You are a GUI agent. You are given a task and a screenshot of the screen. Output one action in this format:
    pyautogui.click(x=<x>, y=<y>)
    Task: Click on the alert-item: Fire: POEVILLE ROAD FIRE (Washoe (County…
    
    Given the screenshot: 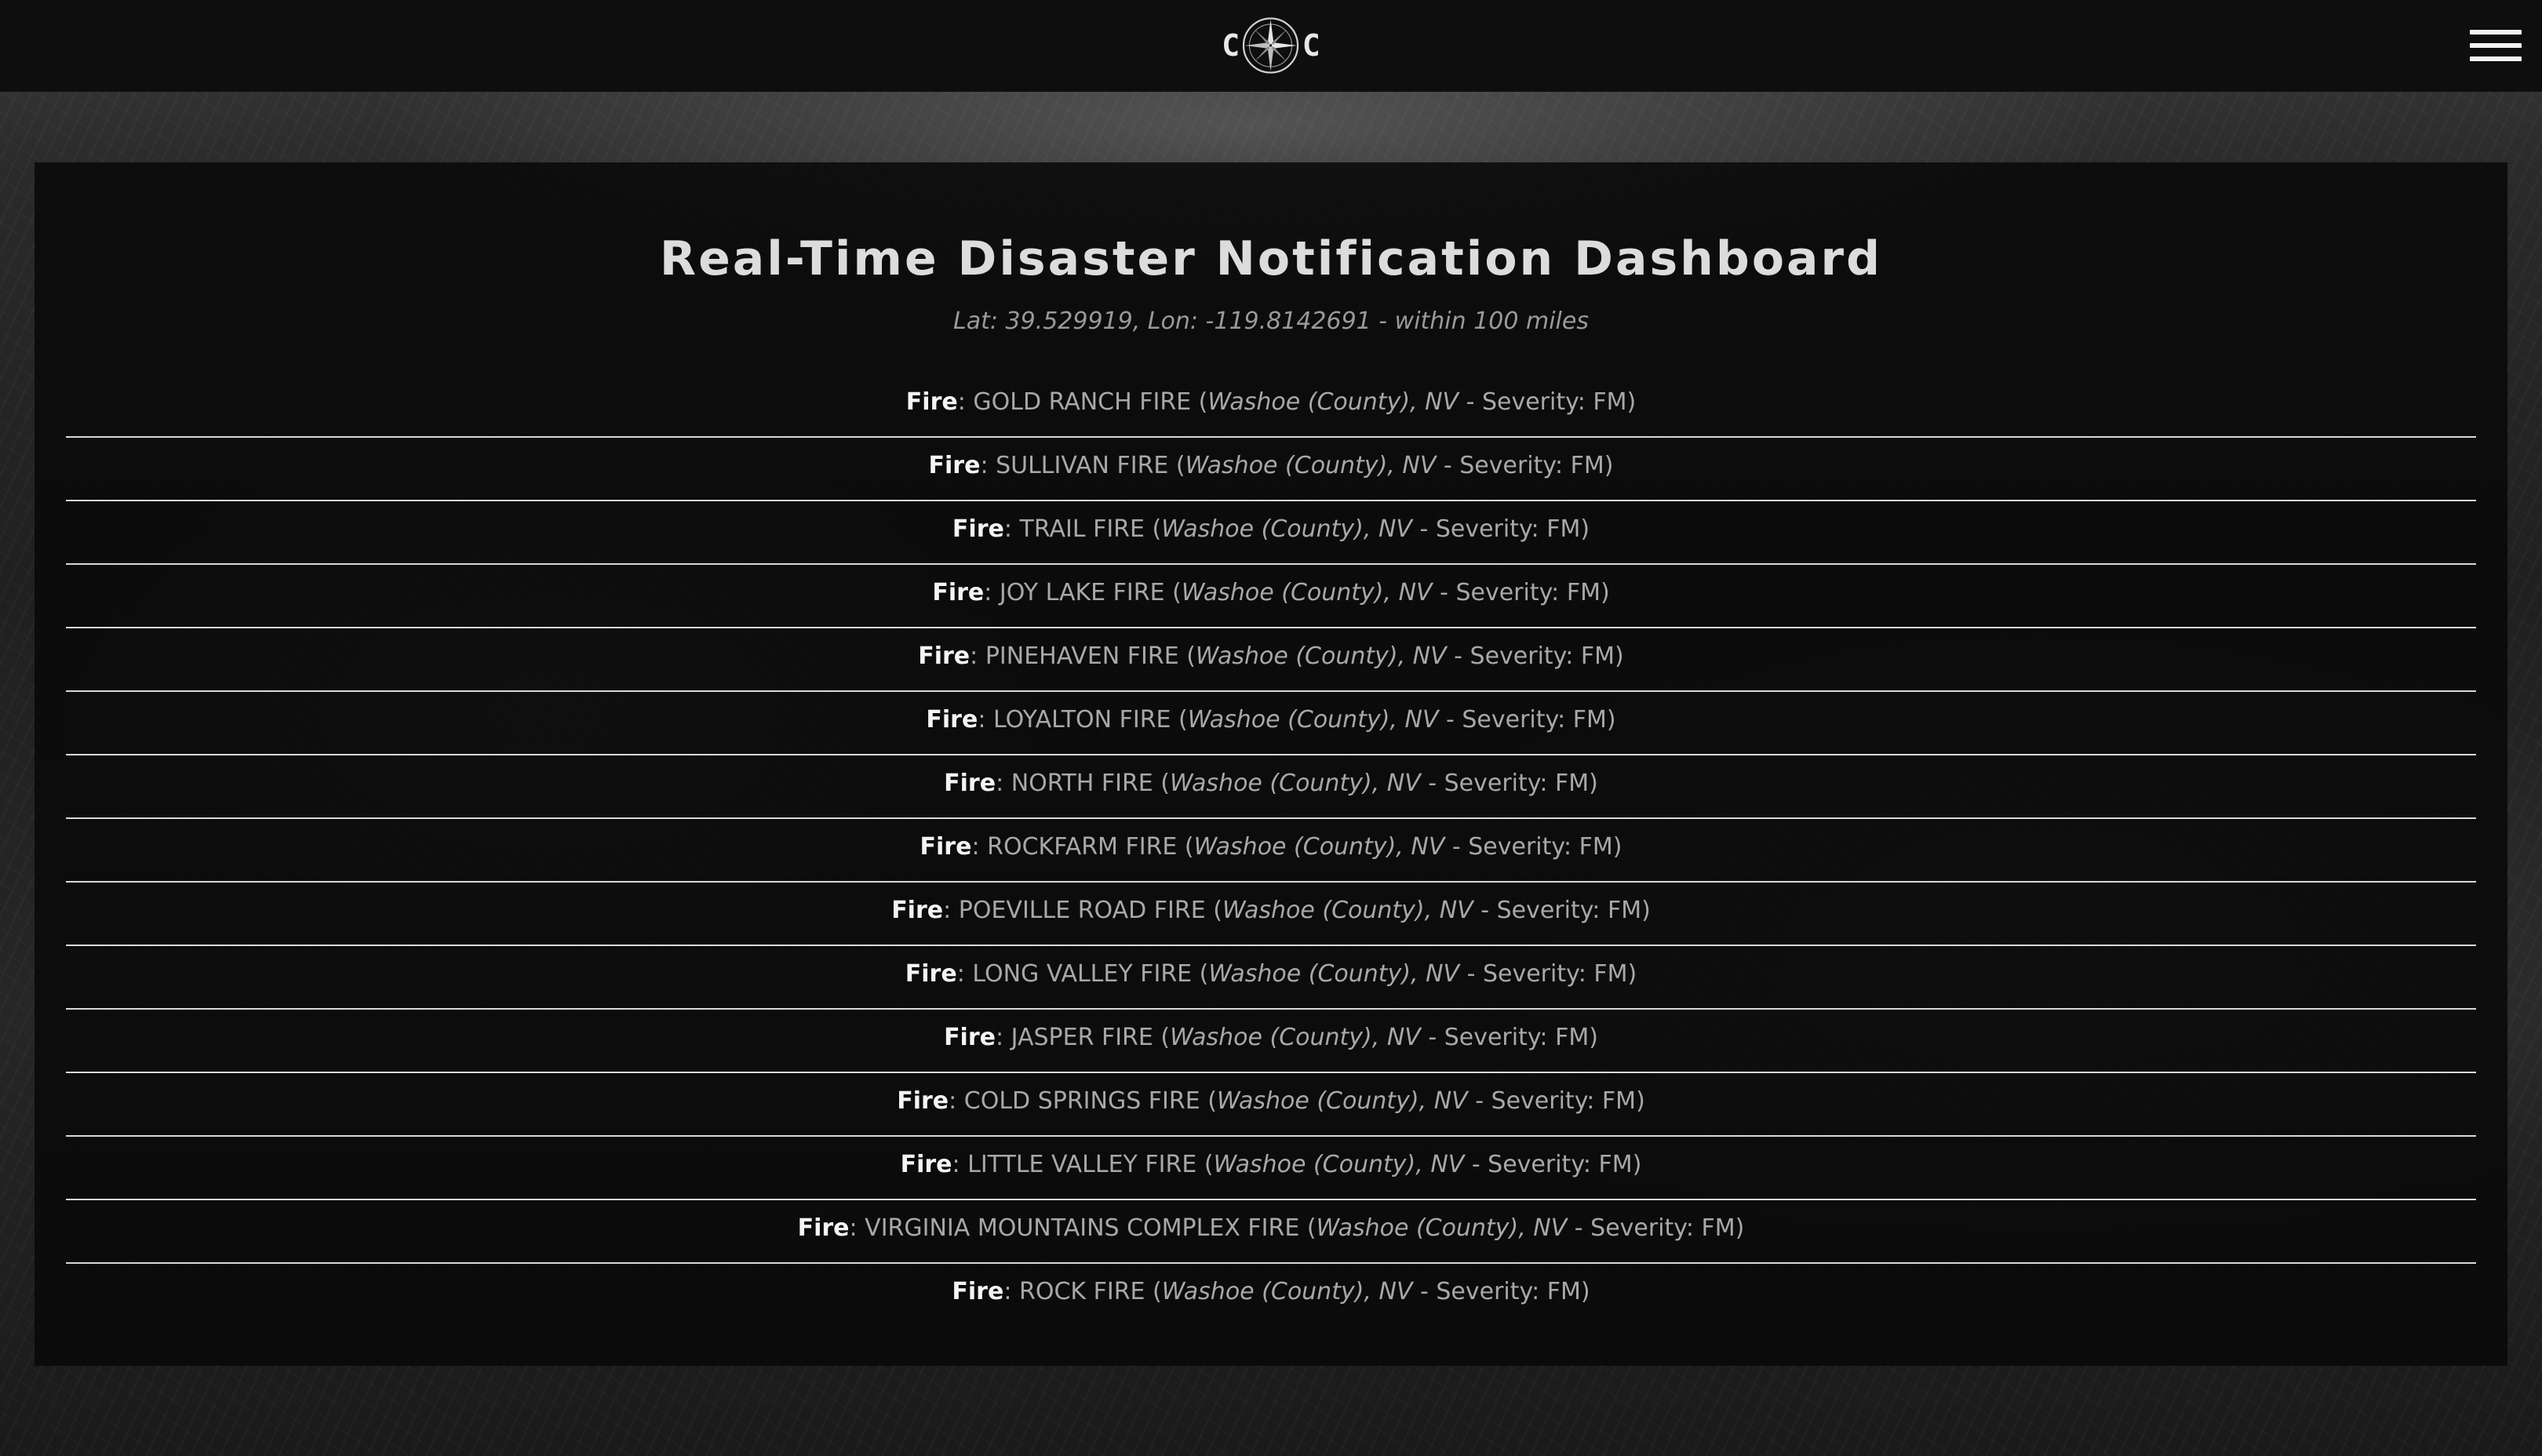 What is the action you would take?
    pyautogui.click(x=1271, y=914)
    